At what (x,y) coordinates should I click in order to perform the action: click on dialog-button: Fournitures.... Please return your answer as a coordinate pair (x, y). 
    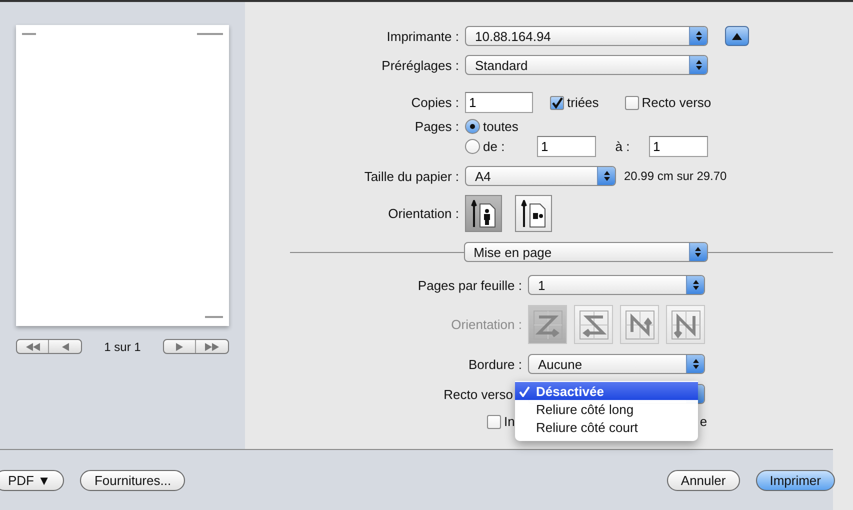
    Looking at the image, I should click on (133, 480).